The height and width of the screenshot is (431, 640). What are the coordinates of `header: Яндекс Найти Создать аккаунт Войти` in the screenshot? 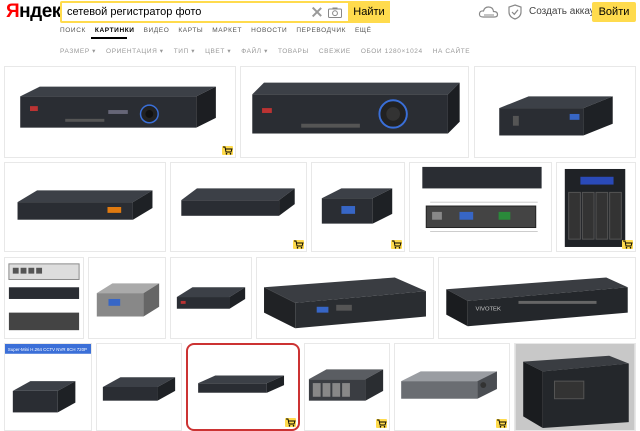 It's located at (320, 12).